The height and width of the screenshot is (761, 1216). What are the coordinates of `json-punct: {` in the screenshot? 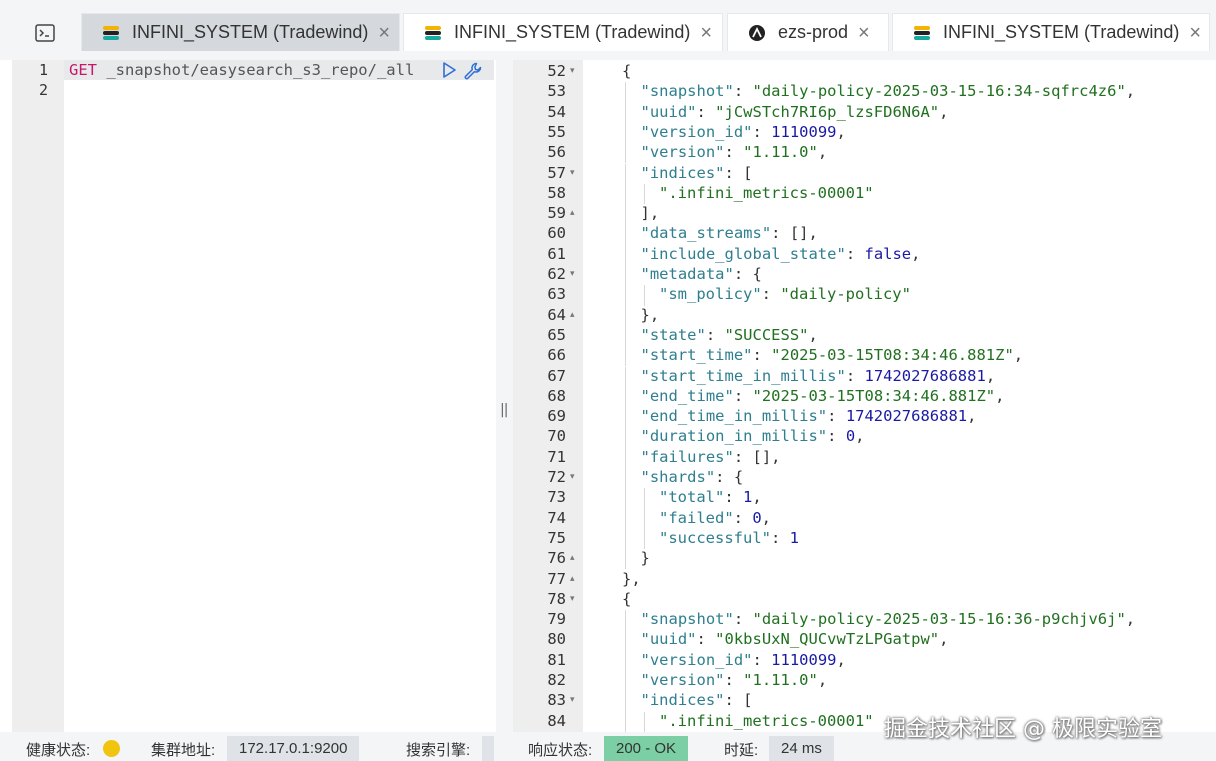 It's located at (627, 71).